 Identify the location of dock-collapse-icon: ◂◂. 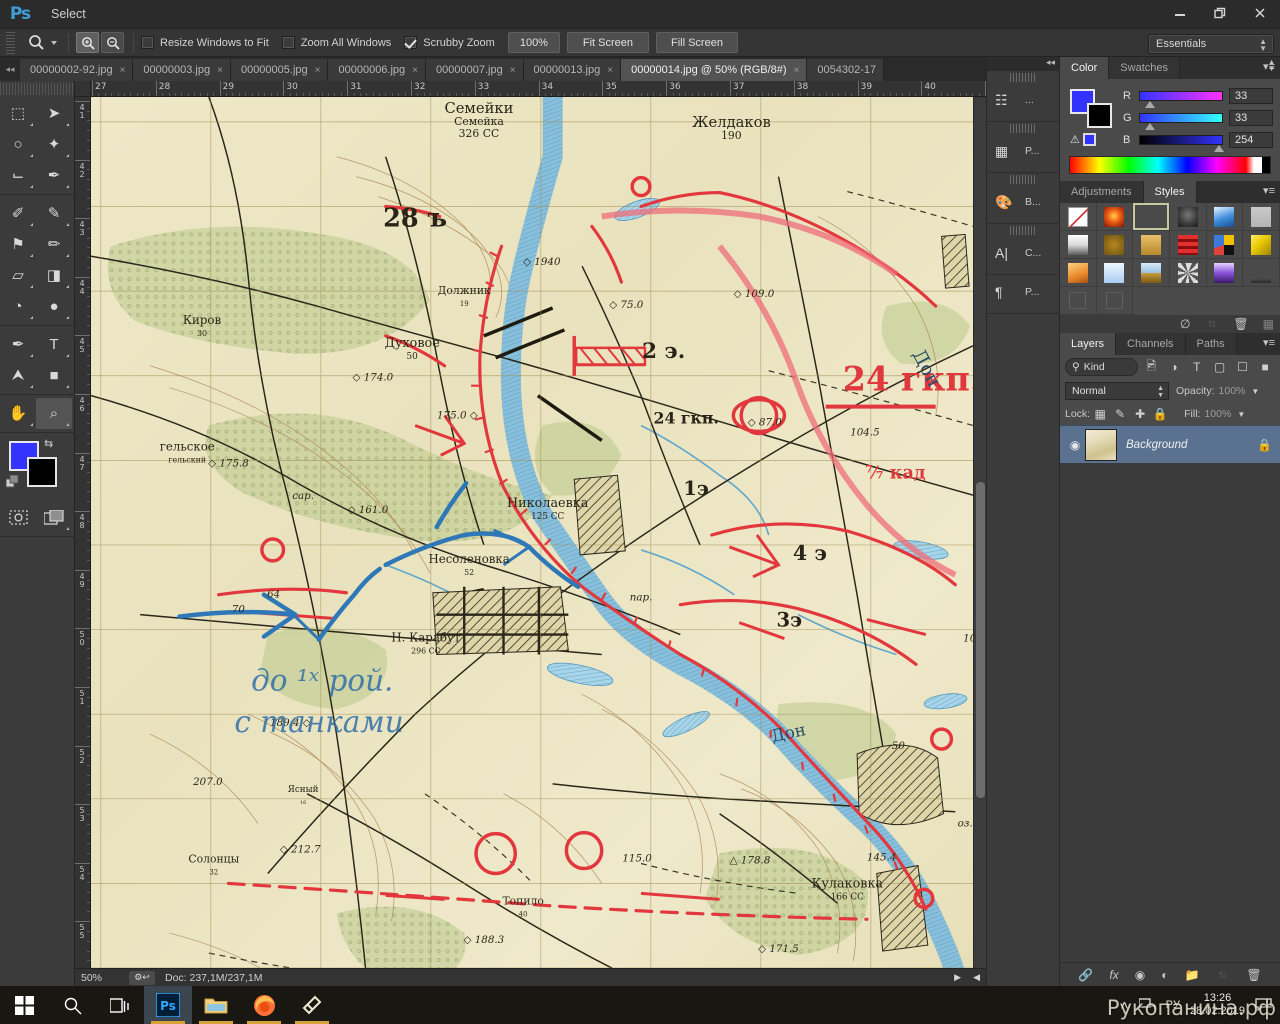
(1023, 64).